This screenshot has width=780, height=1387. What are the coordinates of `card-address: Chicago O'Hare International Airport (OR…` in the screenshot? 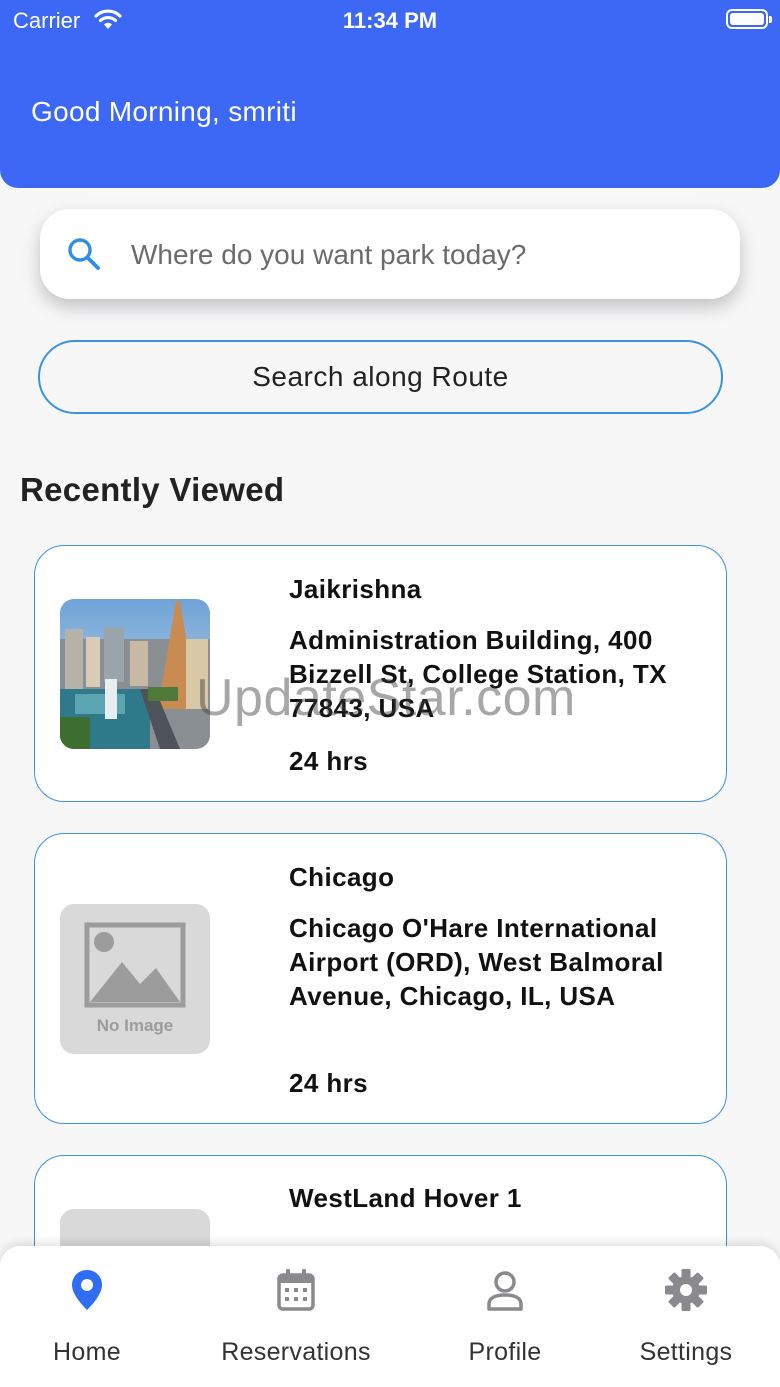 It's located at (476, 962).